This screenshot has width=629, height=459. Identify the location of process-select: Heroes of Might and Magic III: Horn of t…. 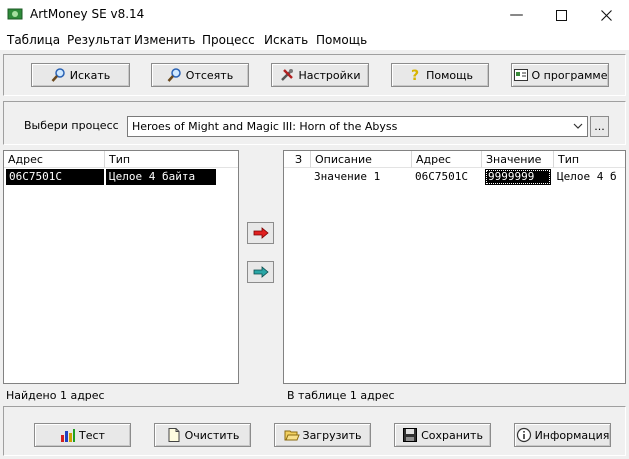
(357, 126).